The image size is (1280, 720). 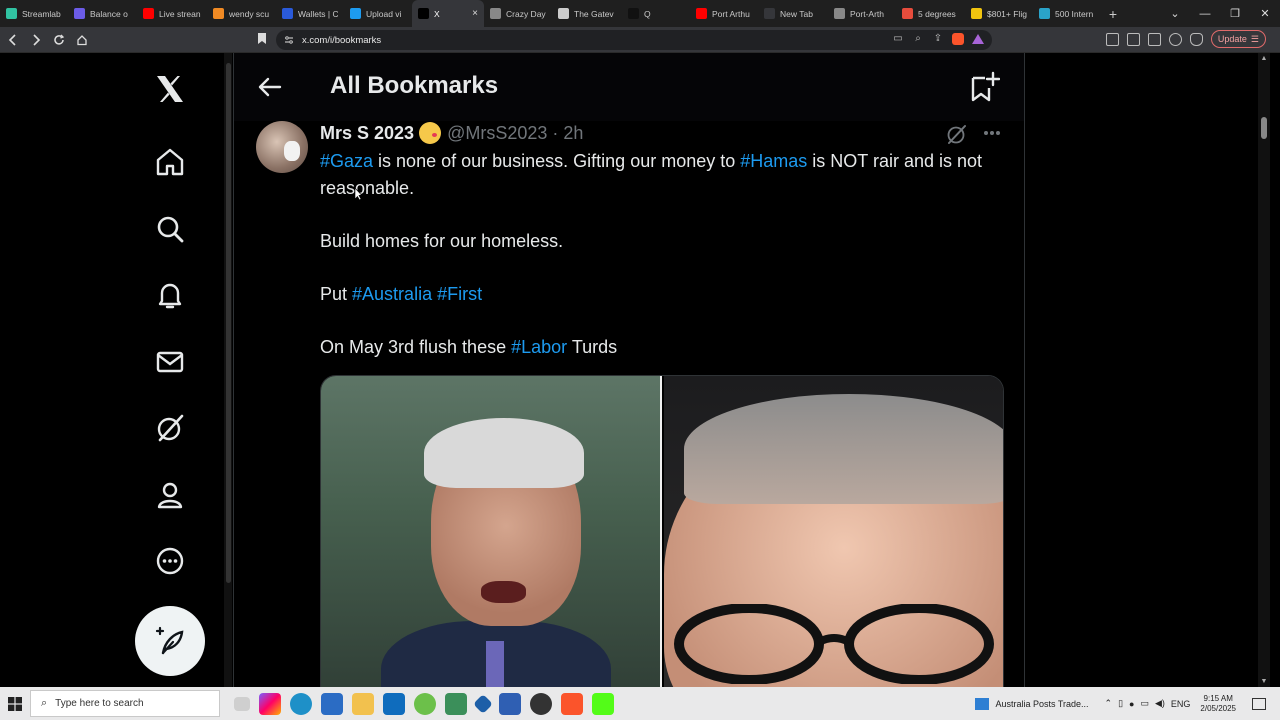 I want to click on home-button, so click(x=82, y=40).